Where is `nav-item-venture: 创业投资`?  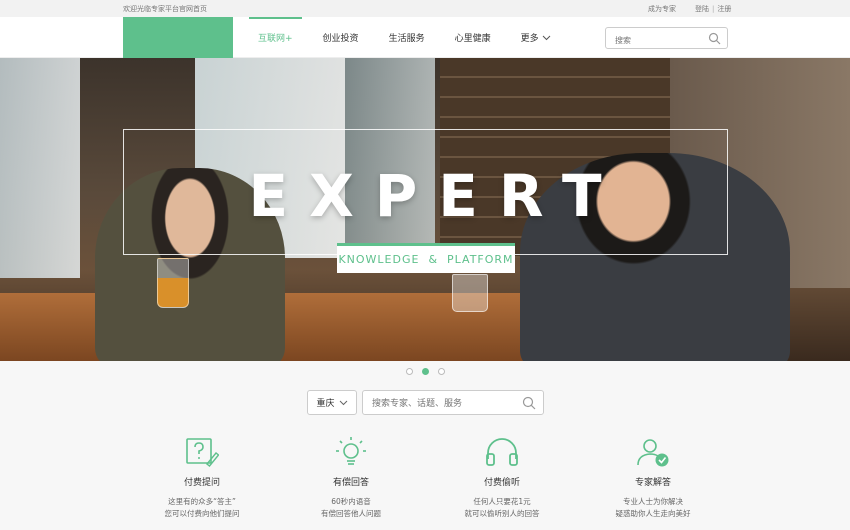 nav-item-venture: 创业投资 is located at coordinates (341, 37).